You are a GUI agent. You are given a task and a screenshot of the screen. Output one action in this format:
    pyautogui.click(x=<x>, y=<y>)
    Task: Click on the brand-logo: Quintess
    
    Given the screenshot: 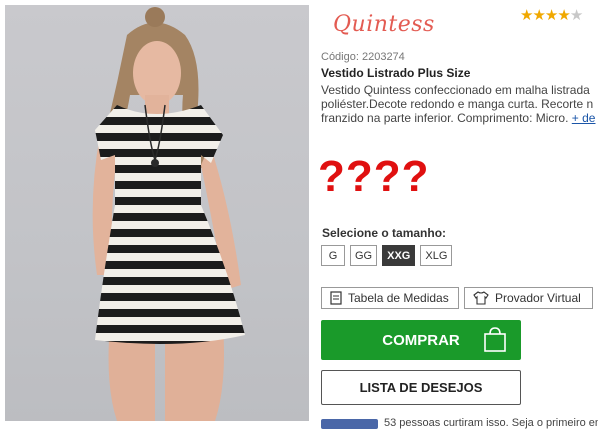 What is the action you would take?
    pyautogui.click(x=384, y=24)
    